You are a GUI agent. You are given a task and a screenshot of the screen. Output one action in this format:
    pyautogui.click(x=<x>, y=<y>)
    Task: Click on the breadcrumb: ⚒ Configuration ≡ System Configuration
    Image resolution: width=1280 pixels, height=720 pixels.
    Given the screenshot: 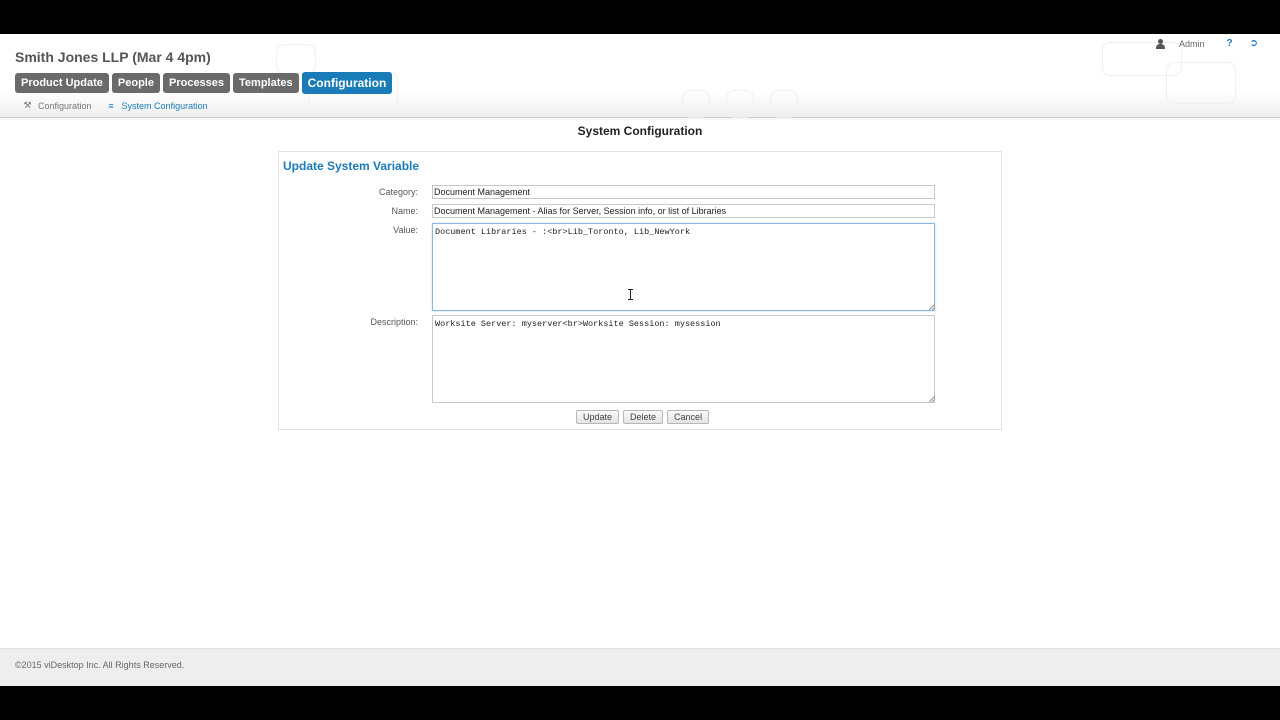 What is the action you would take?
    pyautogui.click(x=122, y=105)
    